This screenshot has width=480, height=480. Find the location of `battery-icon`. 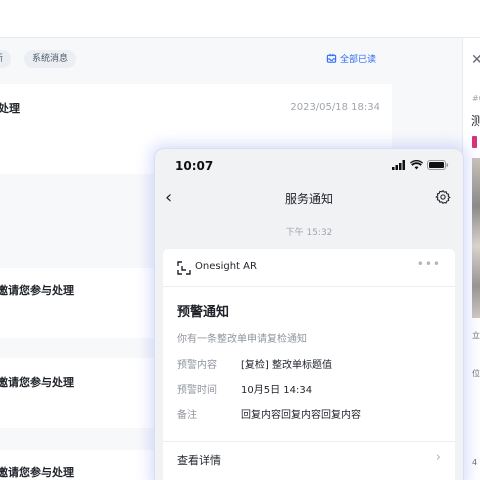

battery-icon is located at coordinates (438, 165).